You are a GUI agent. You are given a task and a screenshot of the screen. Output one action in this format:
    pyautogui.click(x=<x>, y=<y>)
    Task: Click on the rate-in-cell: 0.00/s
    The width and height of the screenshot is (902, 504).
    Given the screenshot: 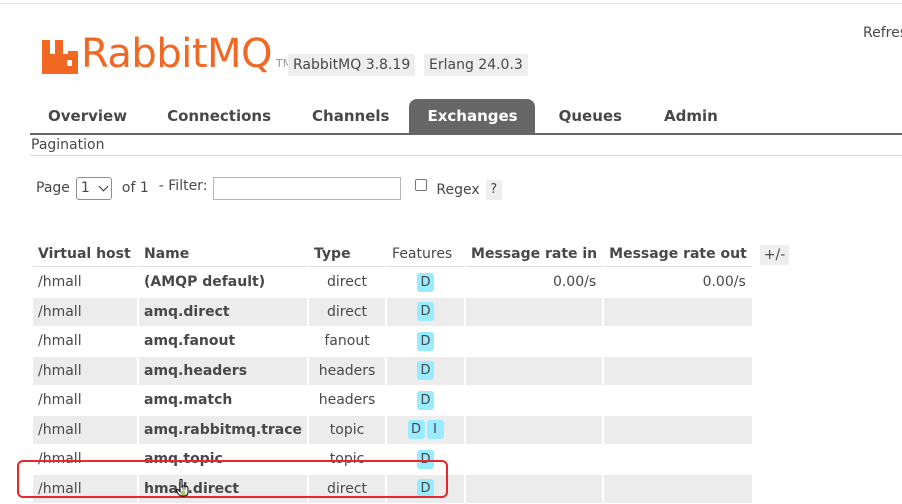 What is the action you would take?
    pyautogui.click(x=534, y=282)
    